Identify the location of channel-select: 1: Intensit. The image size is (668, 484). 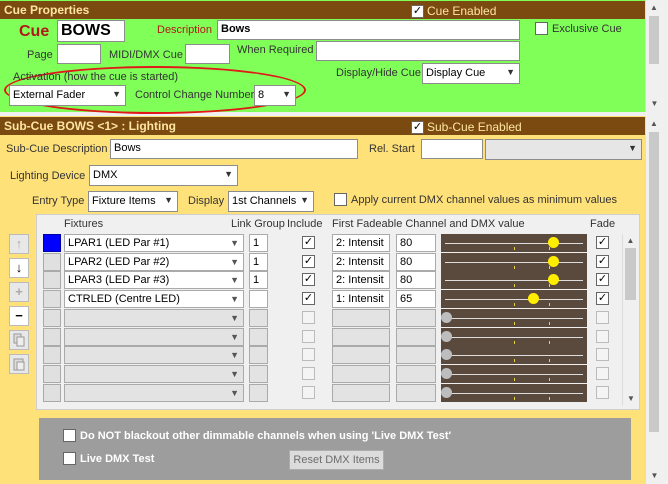
(361, 299).